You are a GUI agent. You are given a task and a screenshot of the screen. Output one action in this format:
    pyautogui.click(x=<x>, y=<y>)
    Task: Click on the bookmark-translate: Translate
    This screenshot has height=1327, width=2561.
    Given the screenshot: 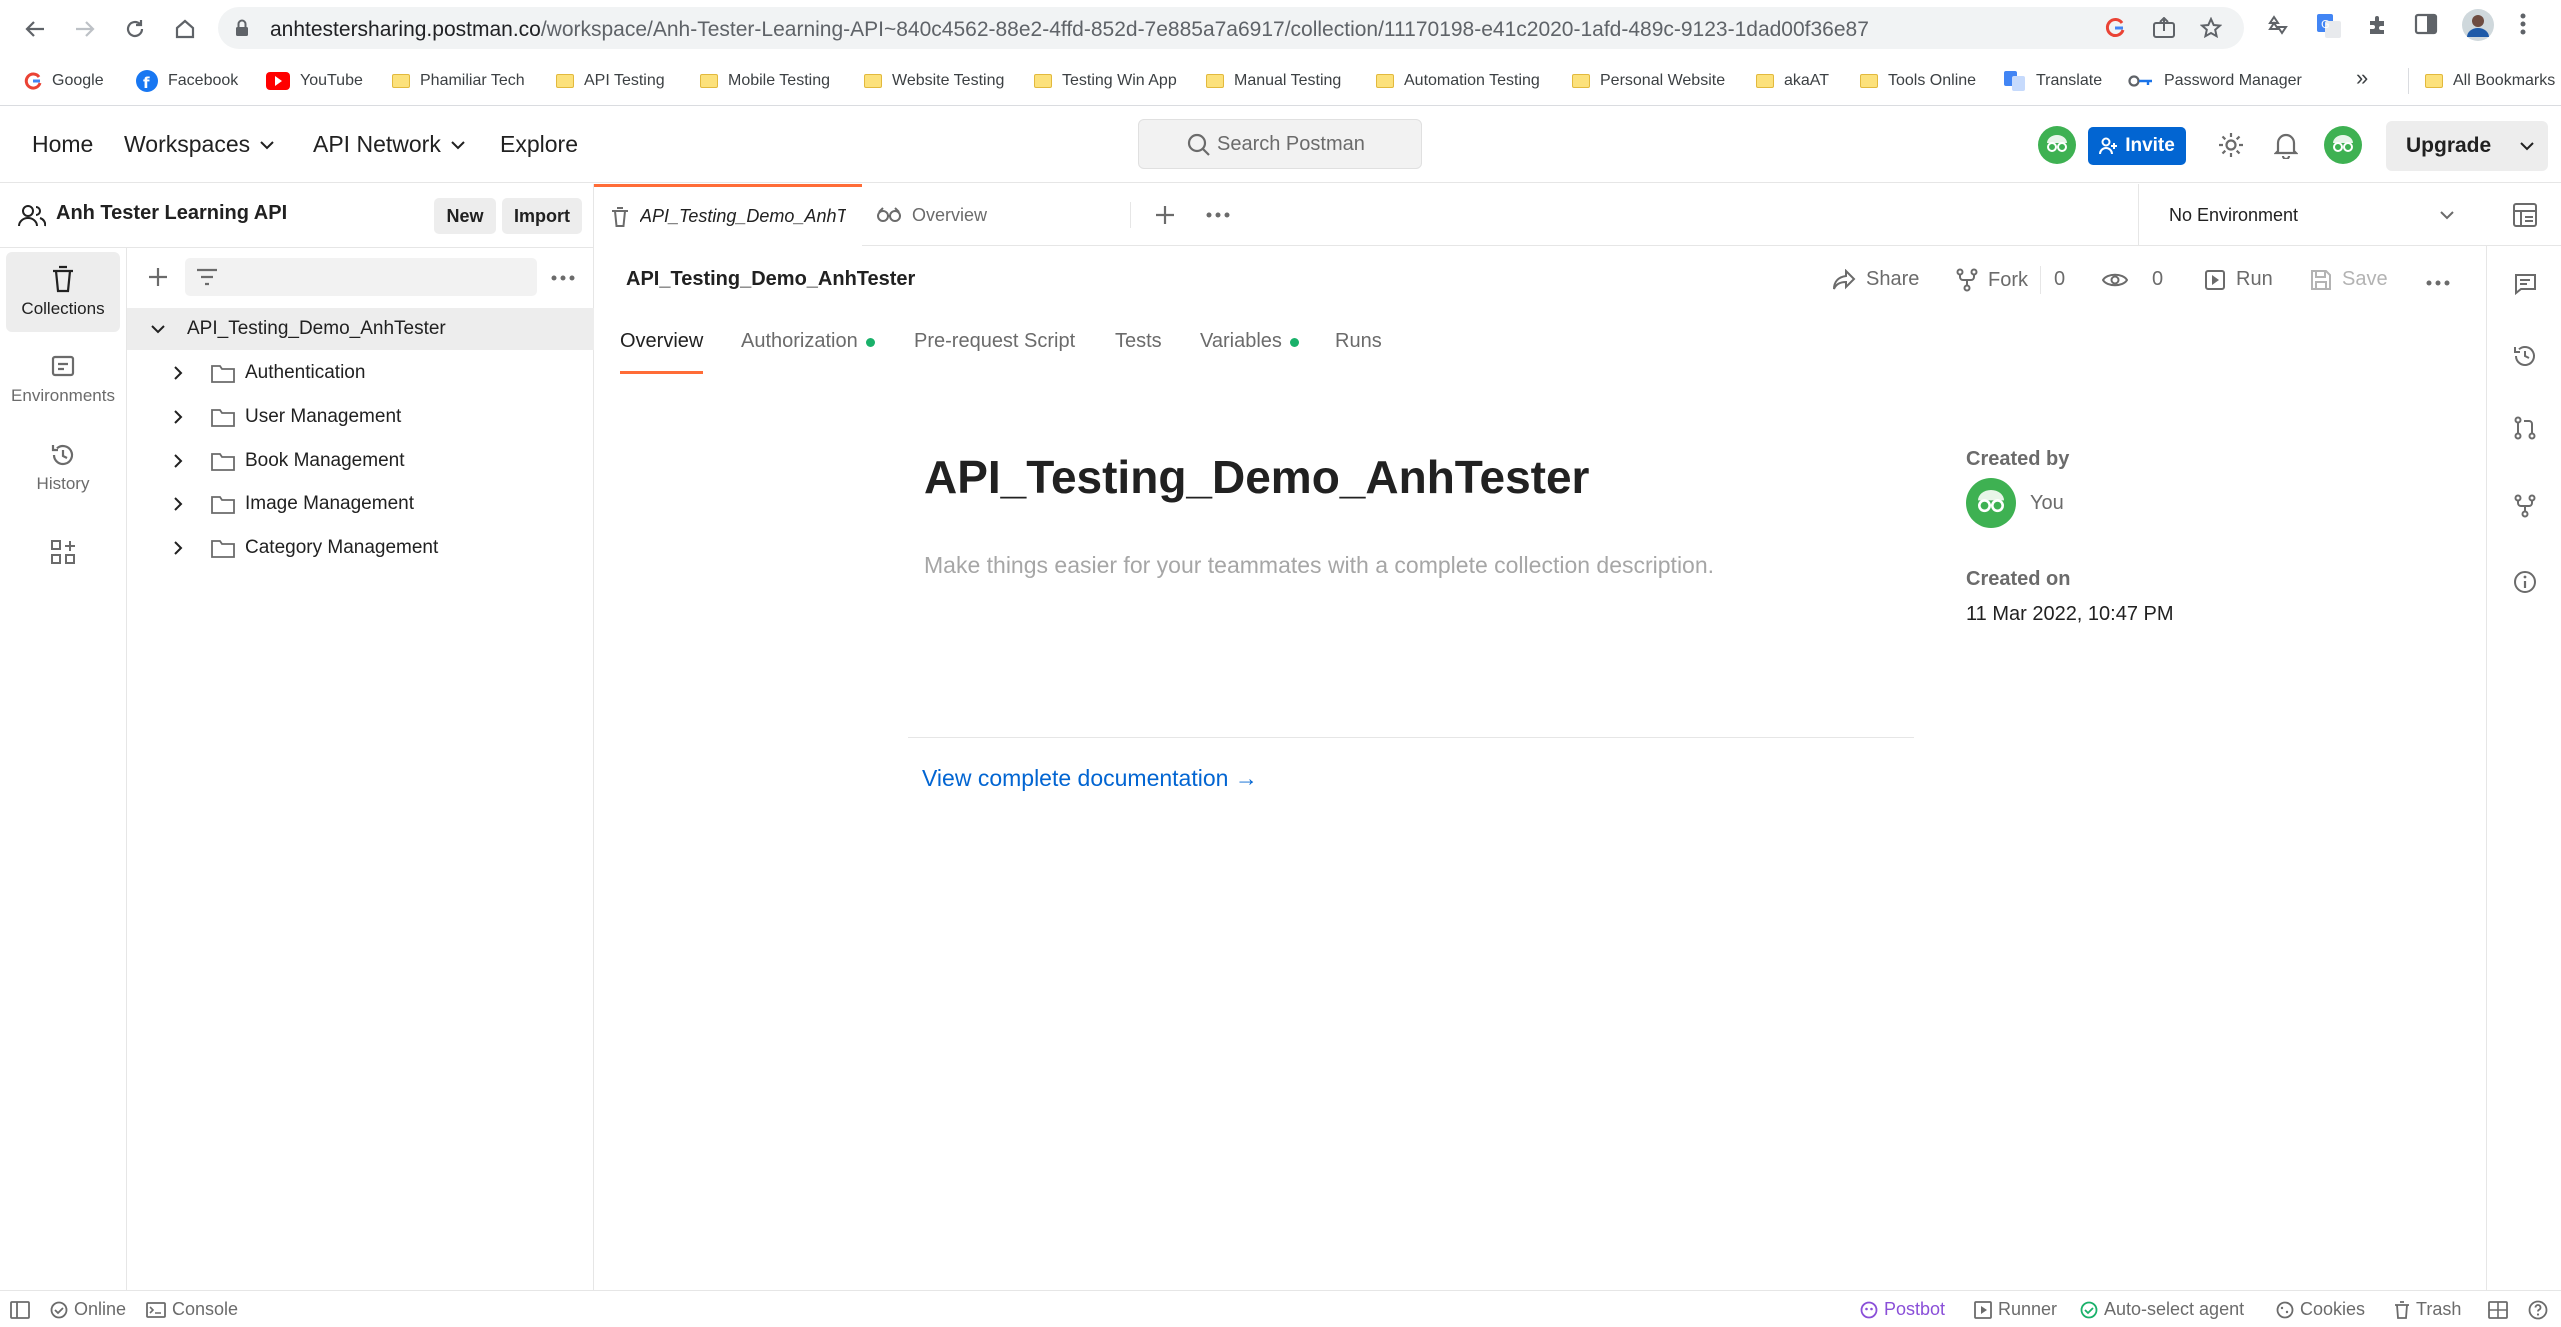 What is the action you would take?
    pyautogui.click(x=2053, y=81)
    